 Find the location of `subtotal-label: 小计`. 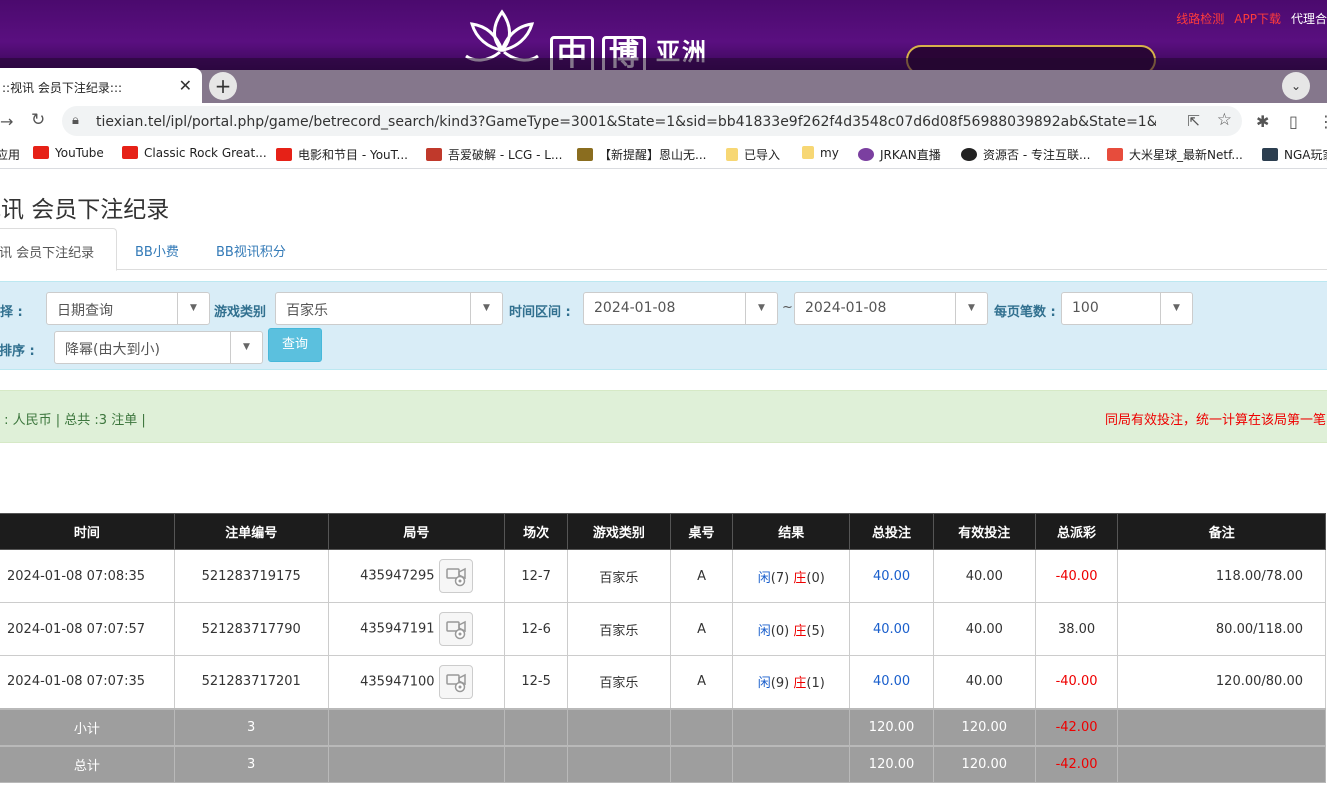

subtotal-label: 小计 is located at coordinates (87, 726).